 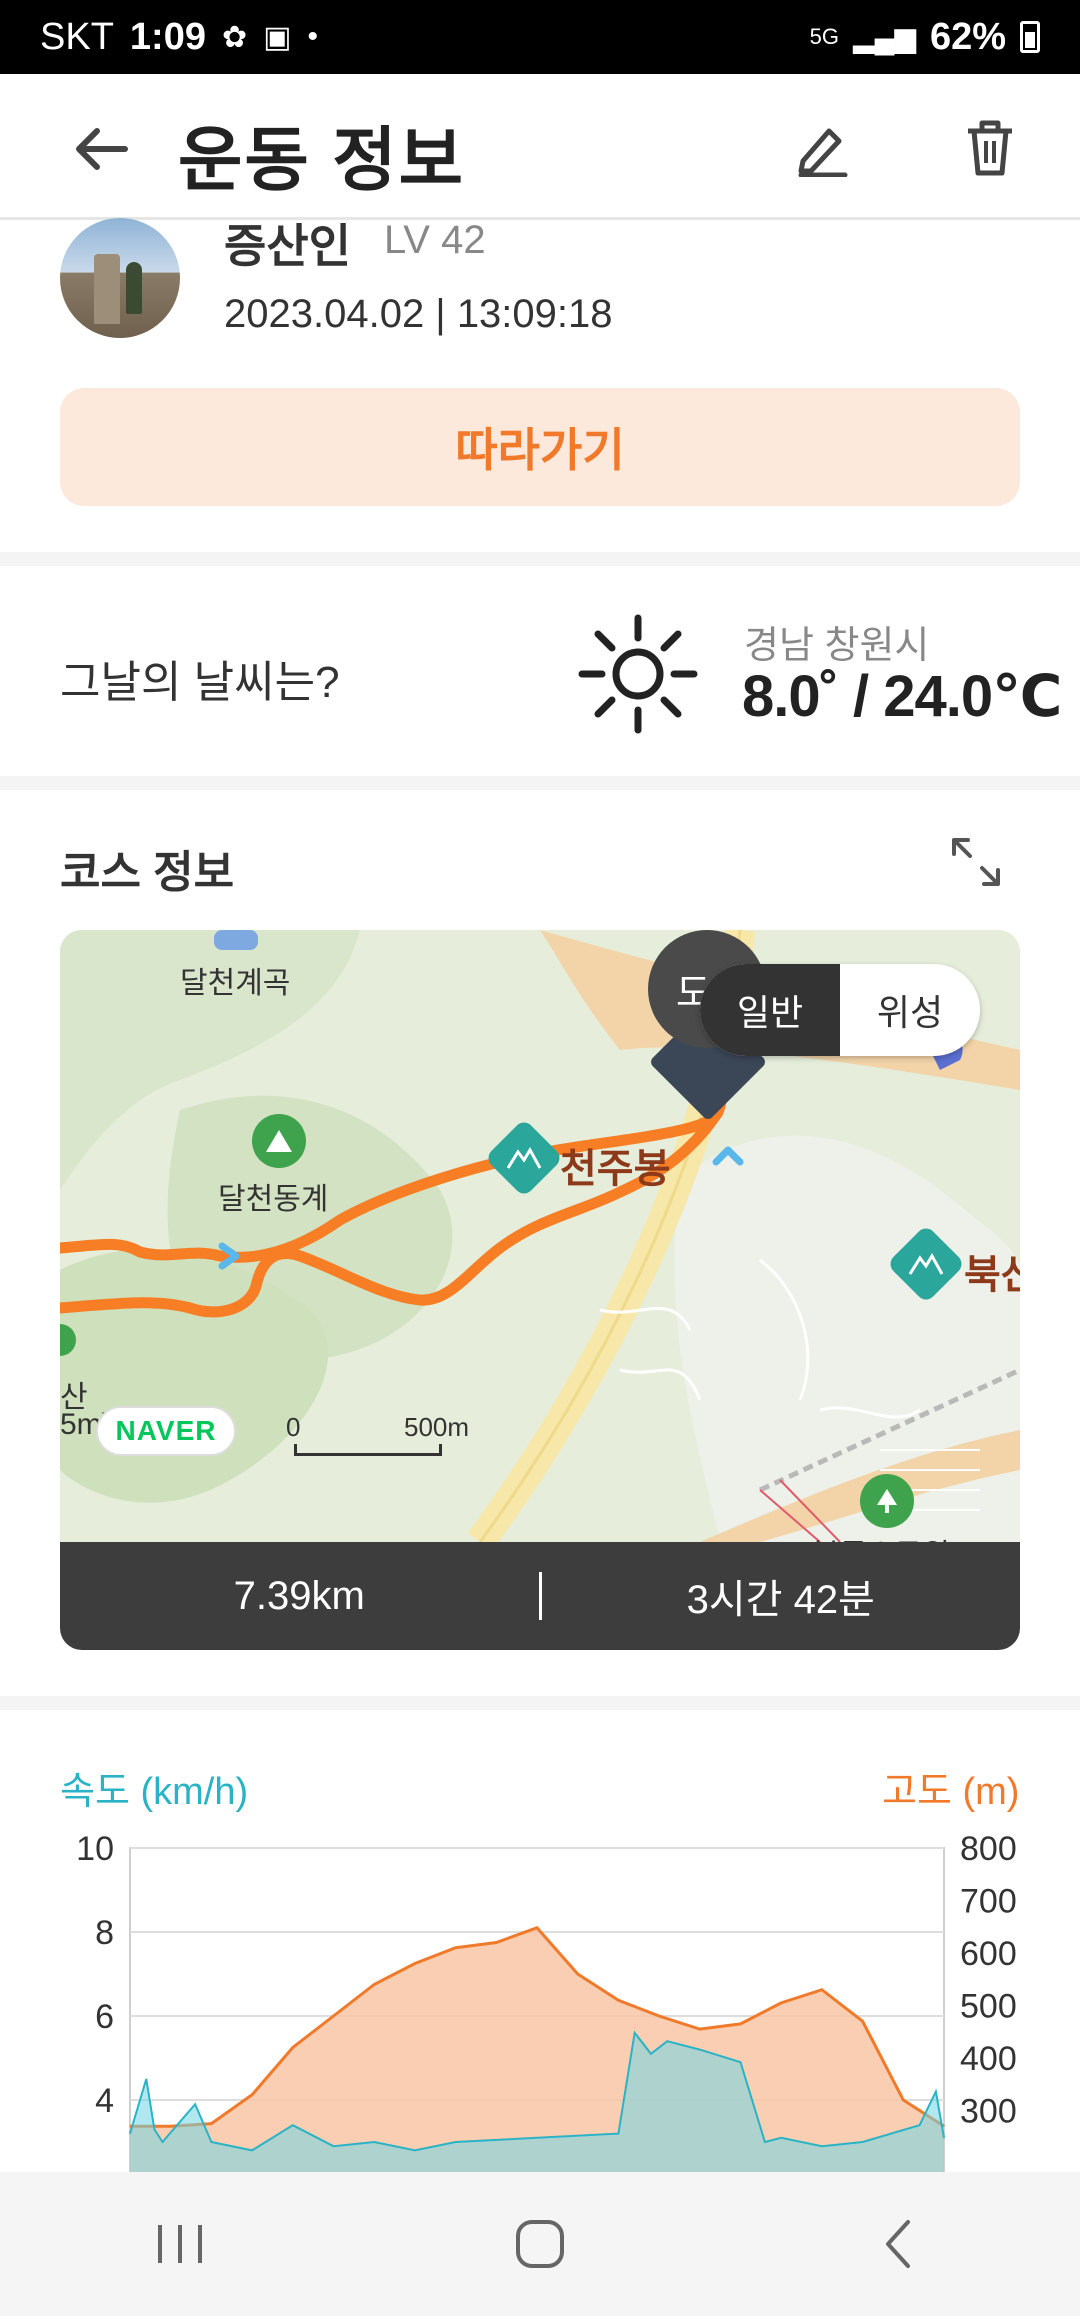 What do you see at coordinates (837, 646) in the screenshot?
I see `weather-region: 경남 창원시` at bounding box center [837, 646].